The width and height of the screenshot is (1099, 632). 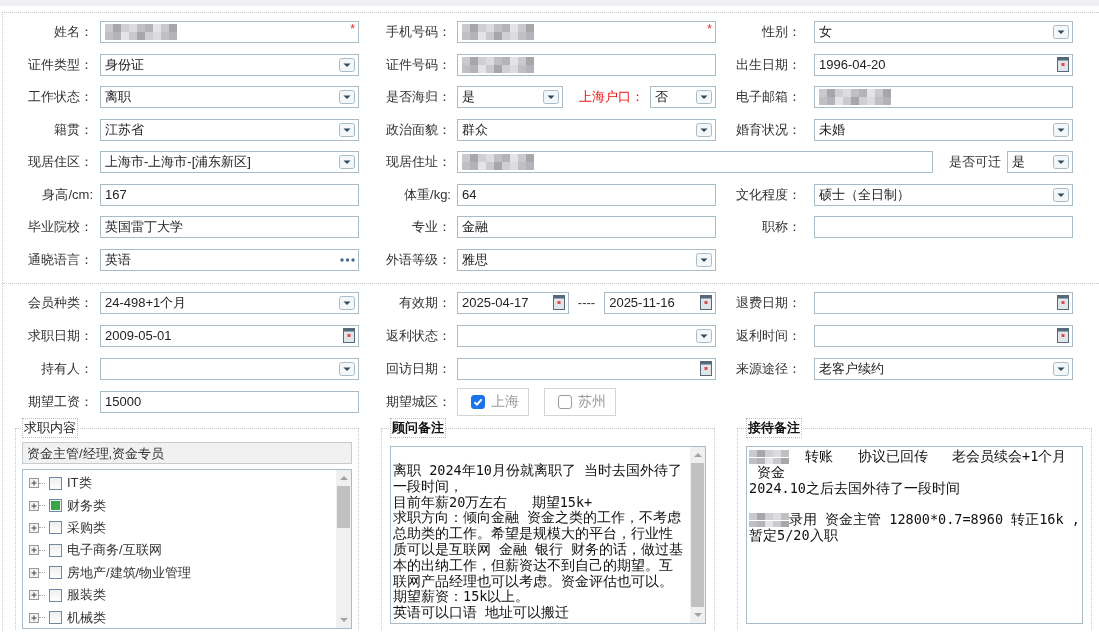 What do you see at coordinates (418, 129) in the screenshot?
I see `field-label: 政治面貌：` at bounding box center [418, 129].